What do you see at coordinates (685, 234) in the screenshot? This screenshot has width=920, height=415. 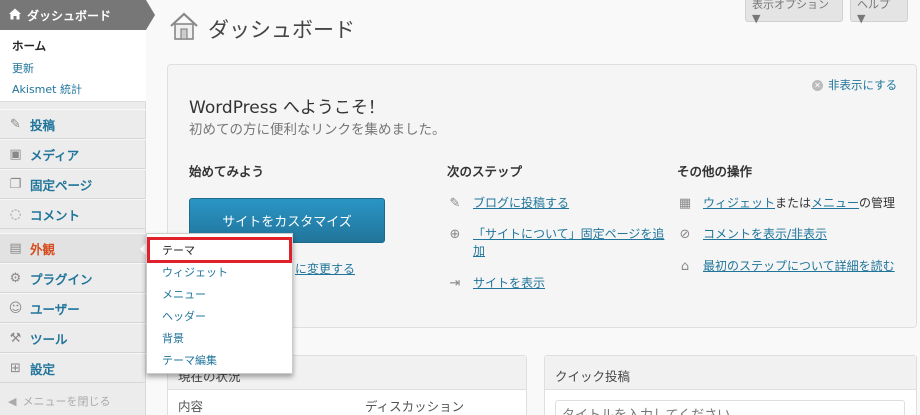 I see `comments-toggle-icon: ⊘` at bounding box center [685, 234].